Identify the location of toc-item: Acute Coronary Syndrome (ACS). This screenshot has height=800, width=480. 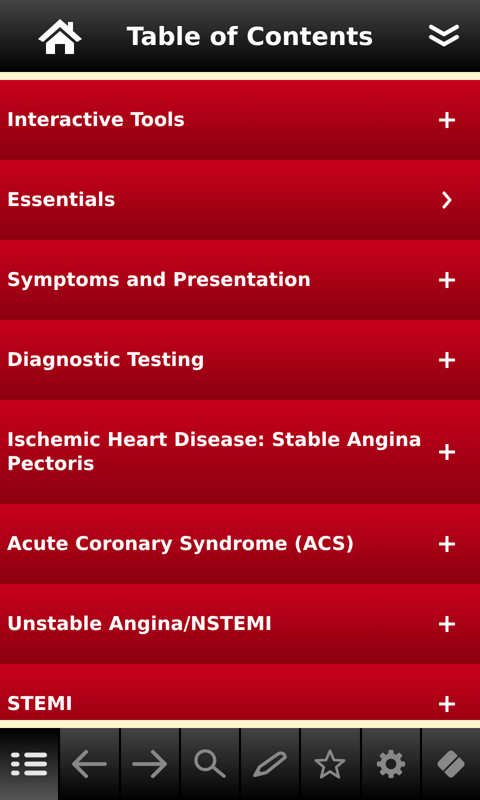
(240, 544).